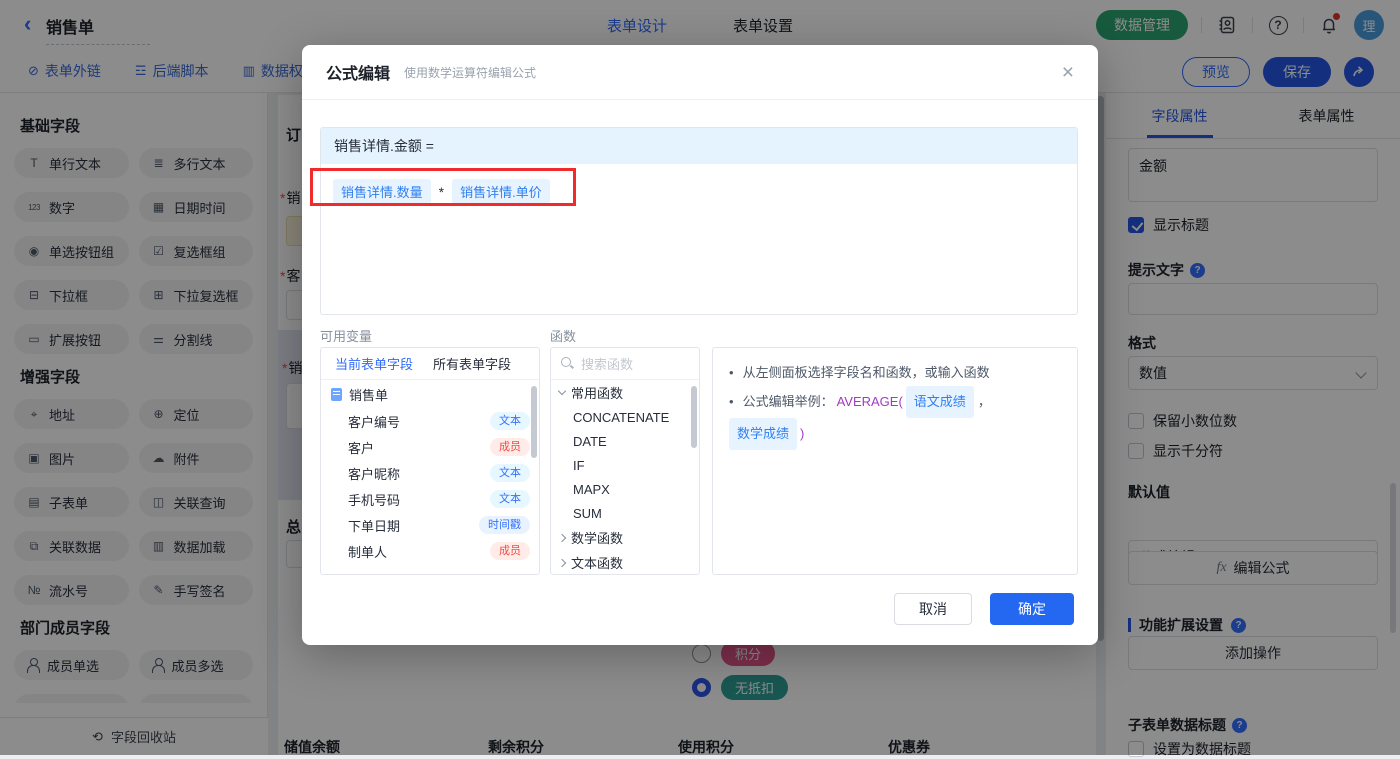 The image size is (1400, 759). I want to click on variables-scrollbar, so click(534, 422).